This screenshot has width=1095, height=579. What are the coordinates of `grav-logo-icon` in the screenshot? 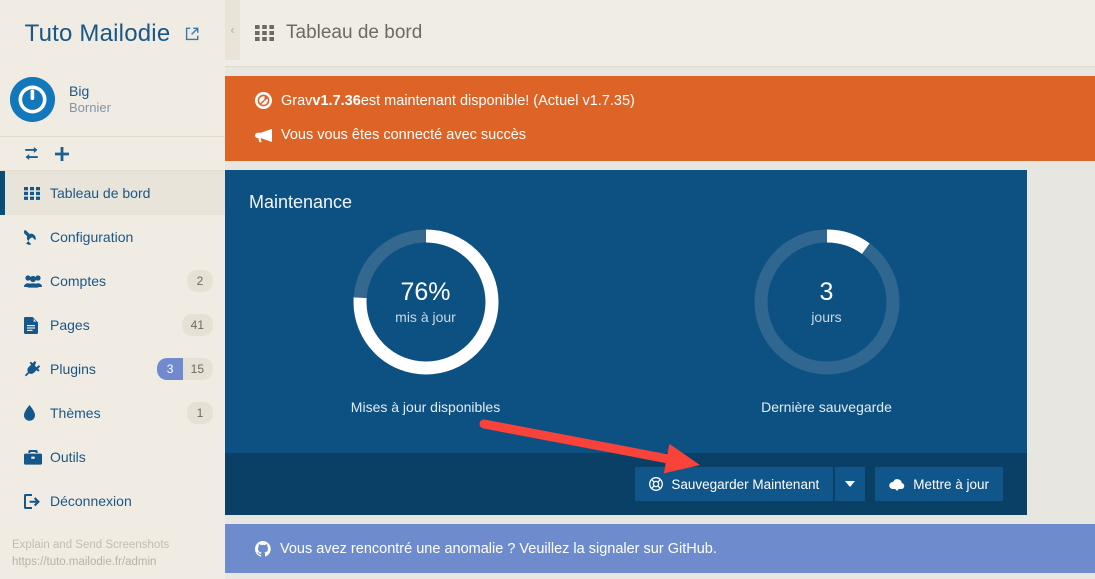 It's located at (263, 100).